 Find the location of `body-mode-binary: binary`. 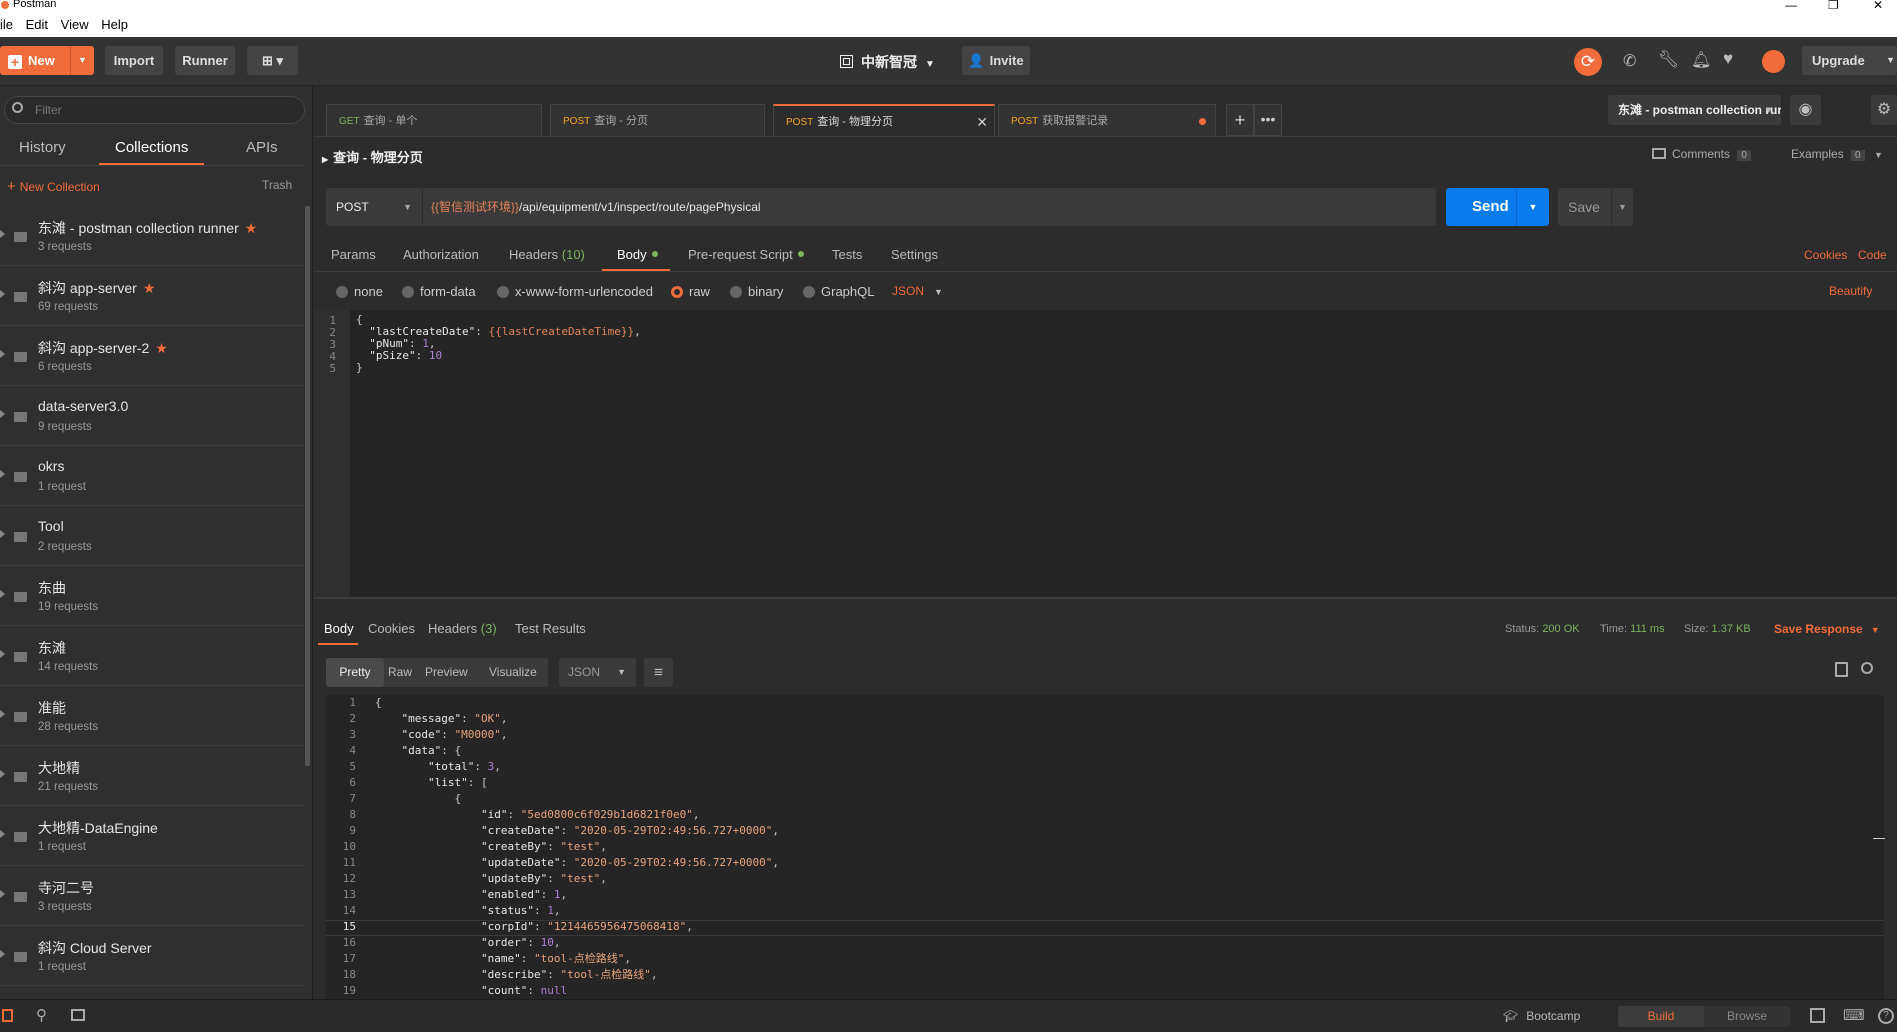

body-mode-binary: binary is located at coordinates (756, 291).